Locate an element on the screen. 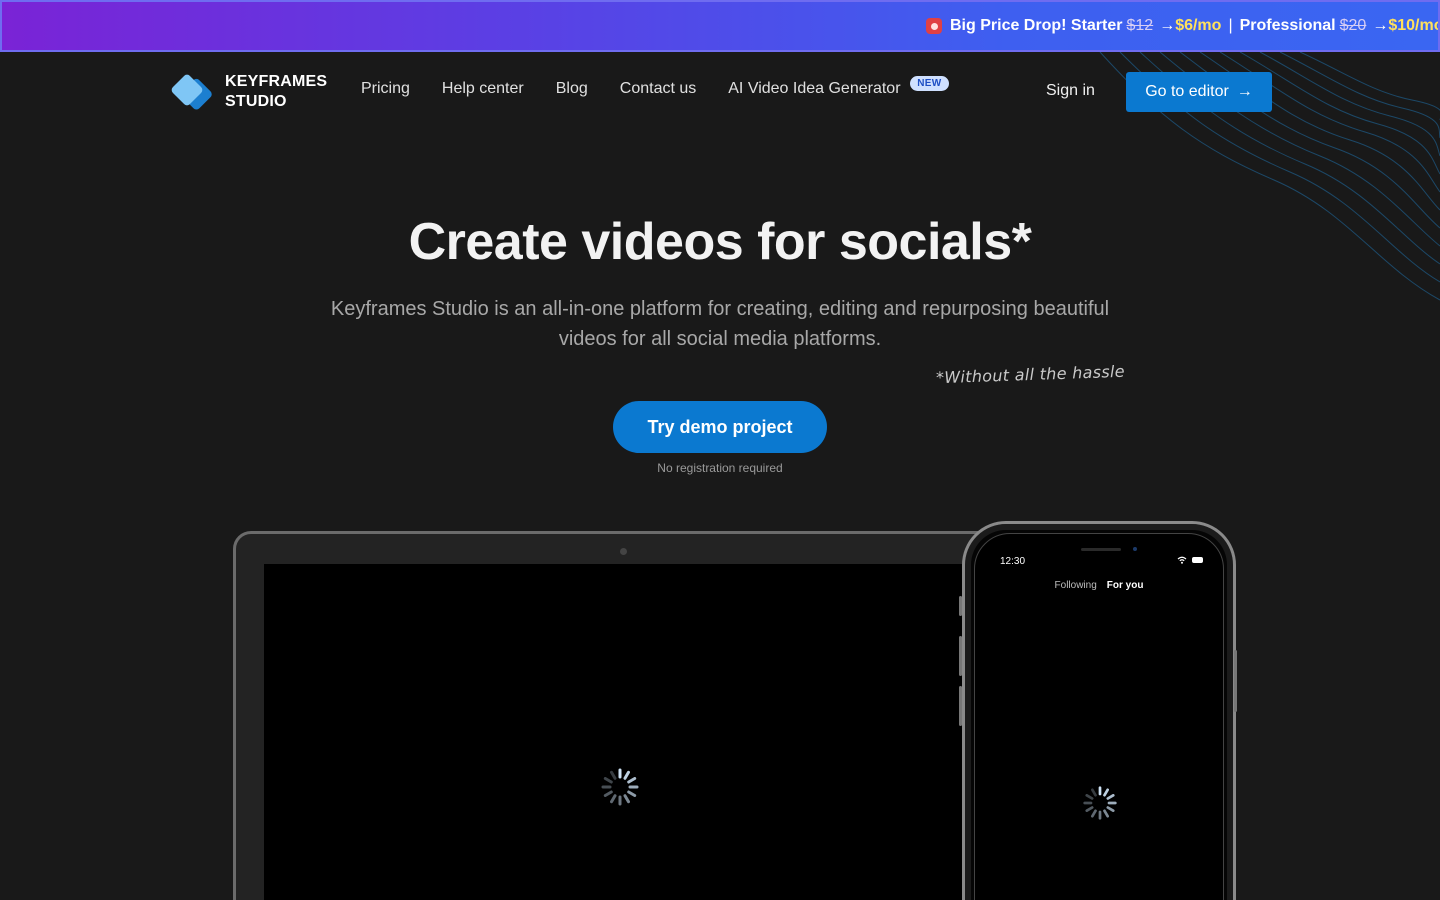  brand-name-line2: STUDIO is located at coordinates (256, 101).